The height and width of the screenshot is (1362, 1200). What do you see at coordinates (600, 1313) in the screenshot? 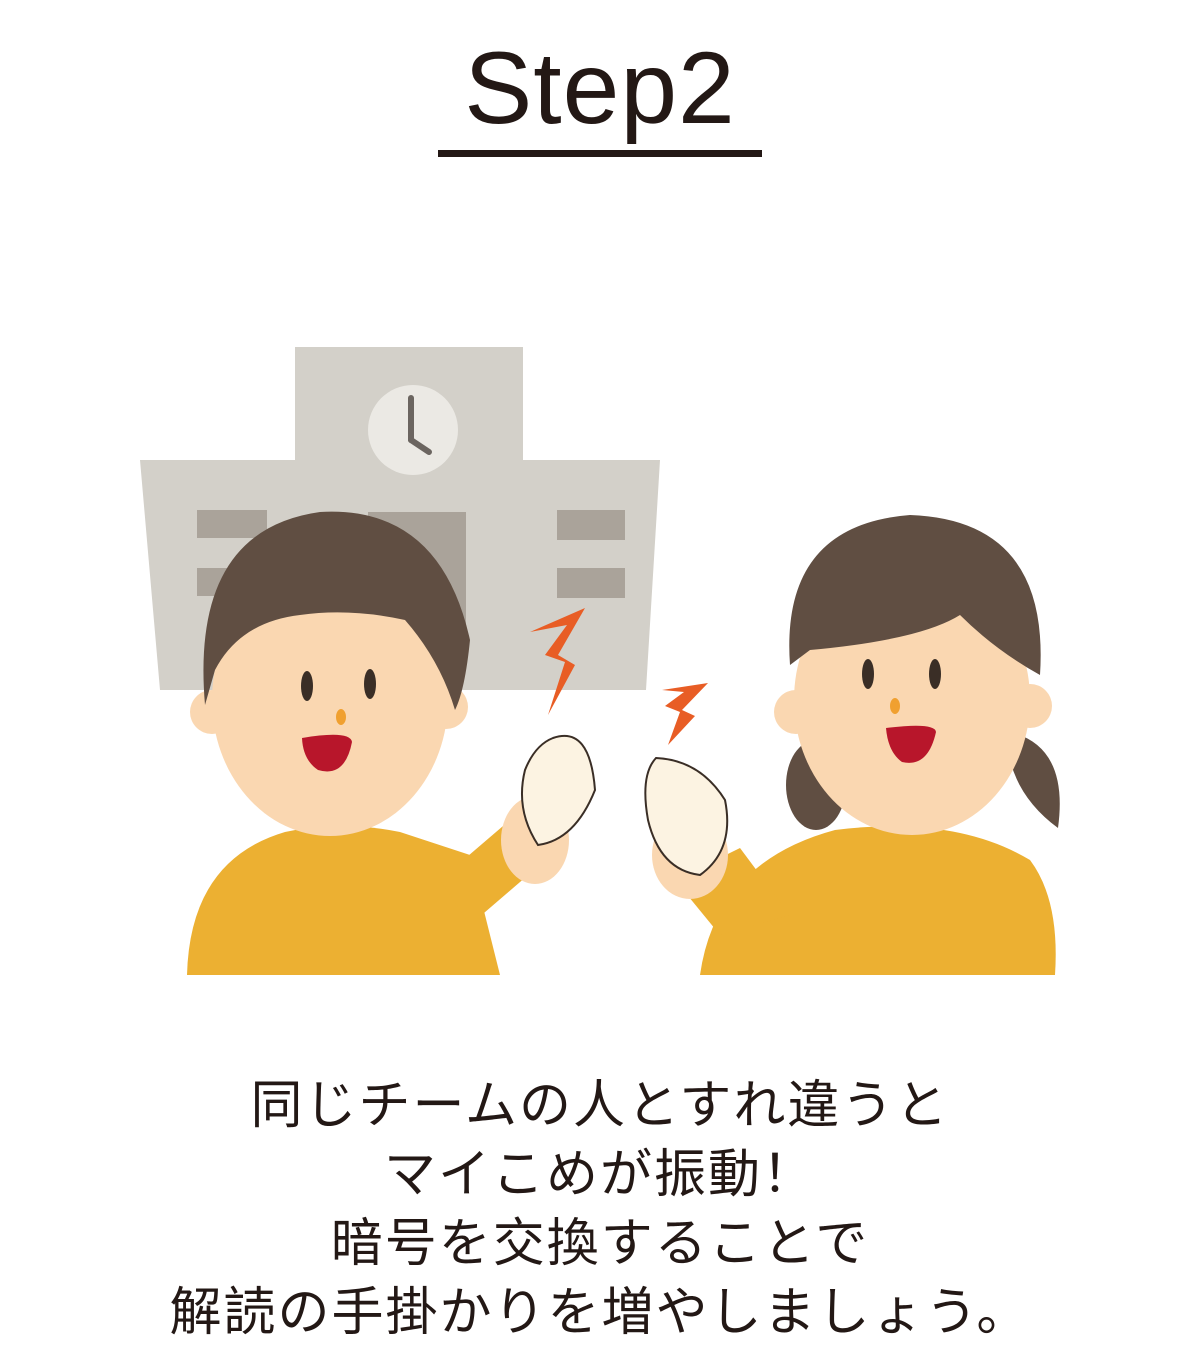
I see `caption-line: 解読の手掛かりを増やしましょう。` at bounding box center [600, 1313].